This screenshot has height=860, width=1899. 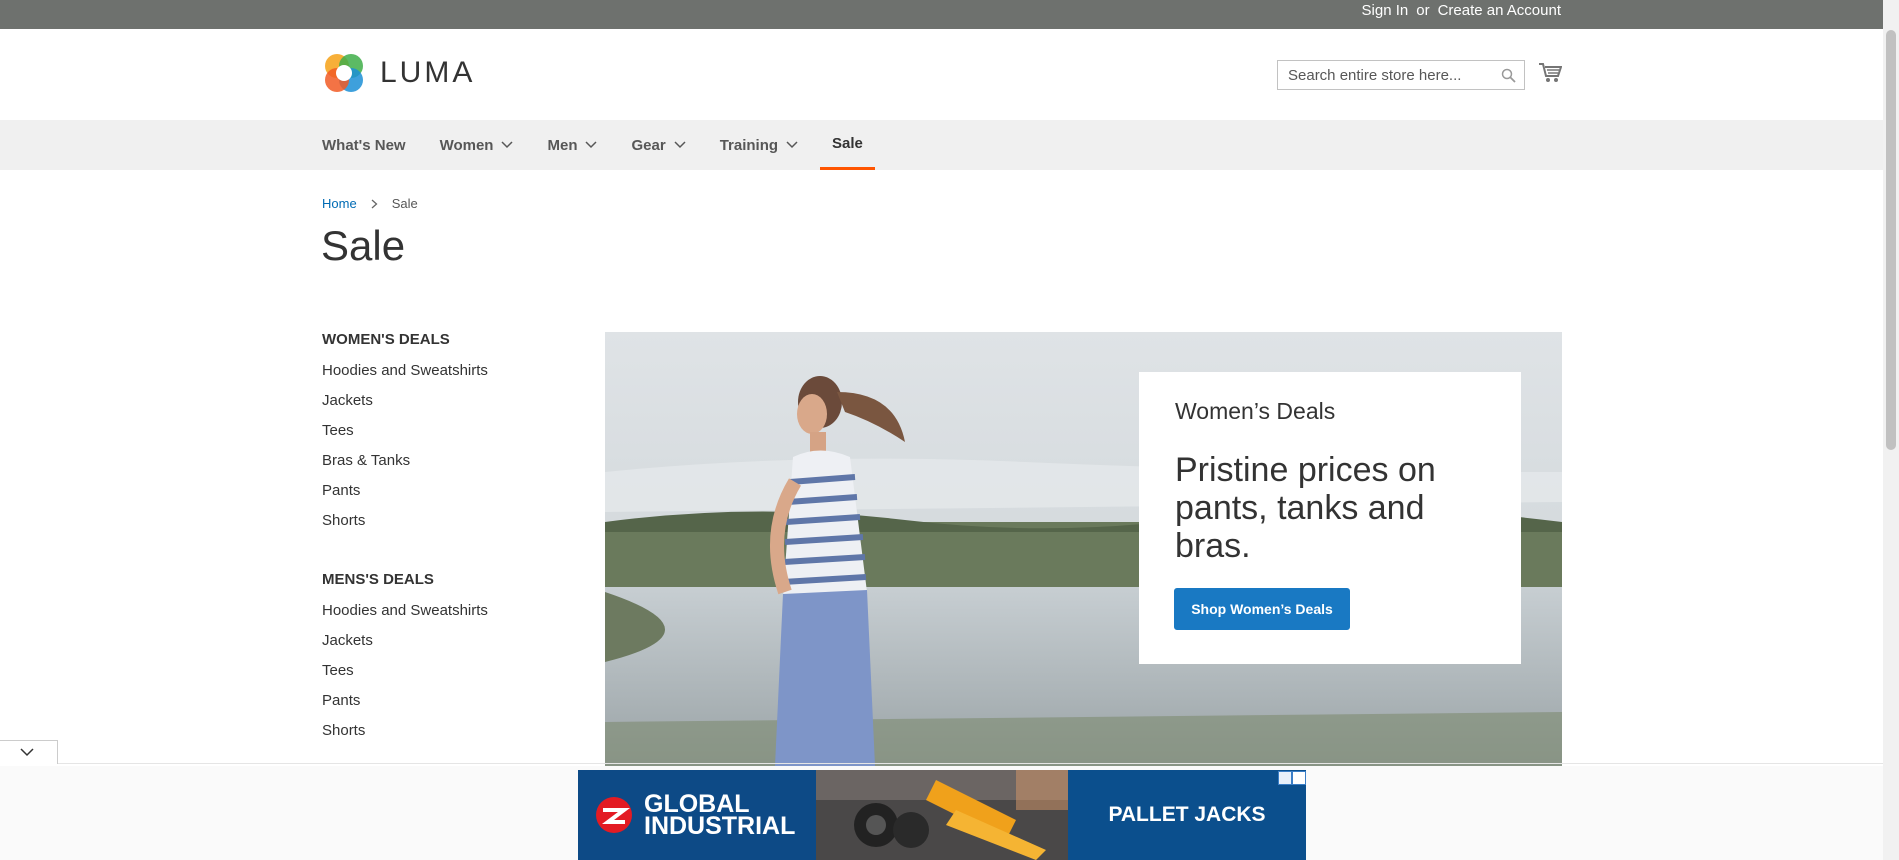 What do you see at coordinates (941, 74) in the screenshot?
I see `header: LUMA` at bounding box center [941, 74].